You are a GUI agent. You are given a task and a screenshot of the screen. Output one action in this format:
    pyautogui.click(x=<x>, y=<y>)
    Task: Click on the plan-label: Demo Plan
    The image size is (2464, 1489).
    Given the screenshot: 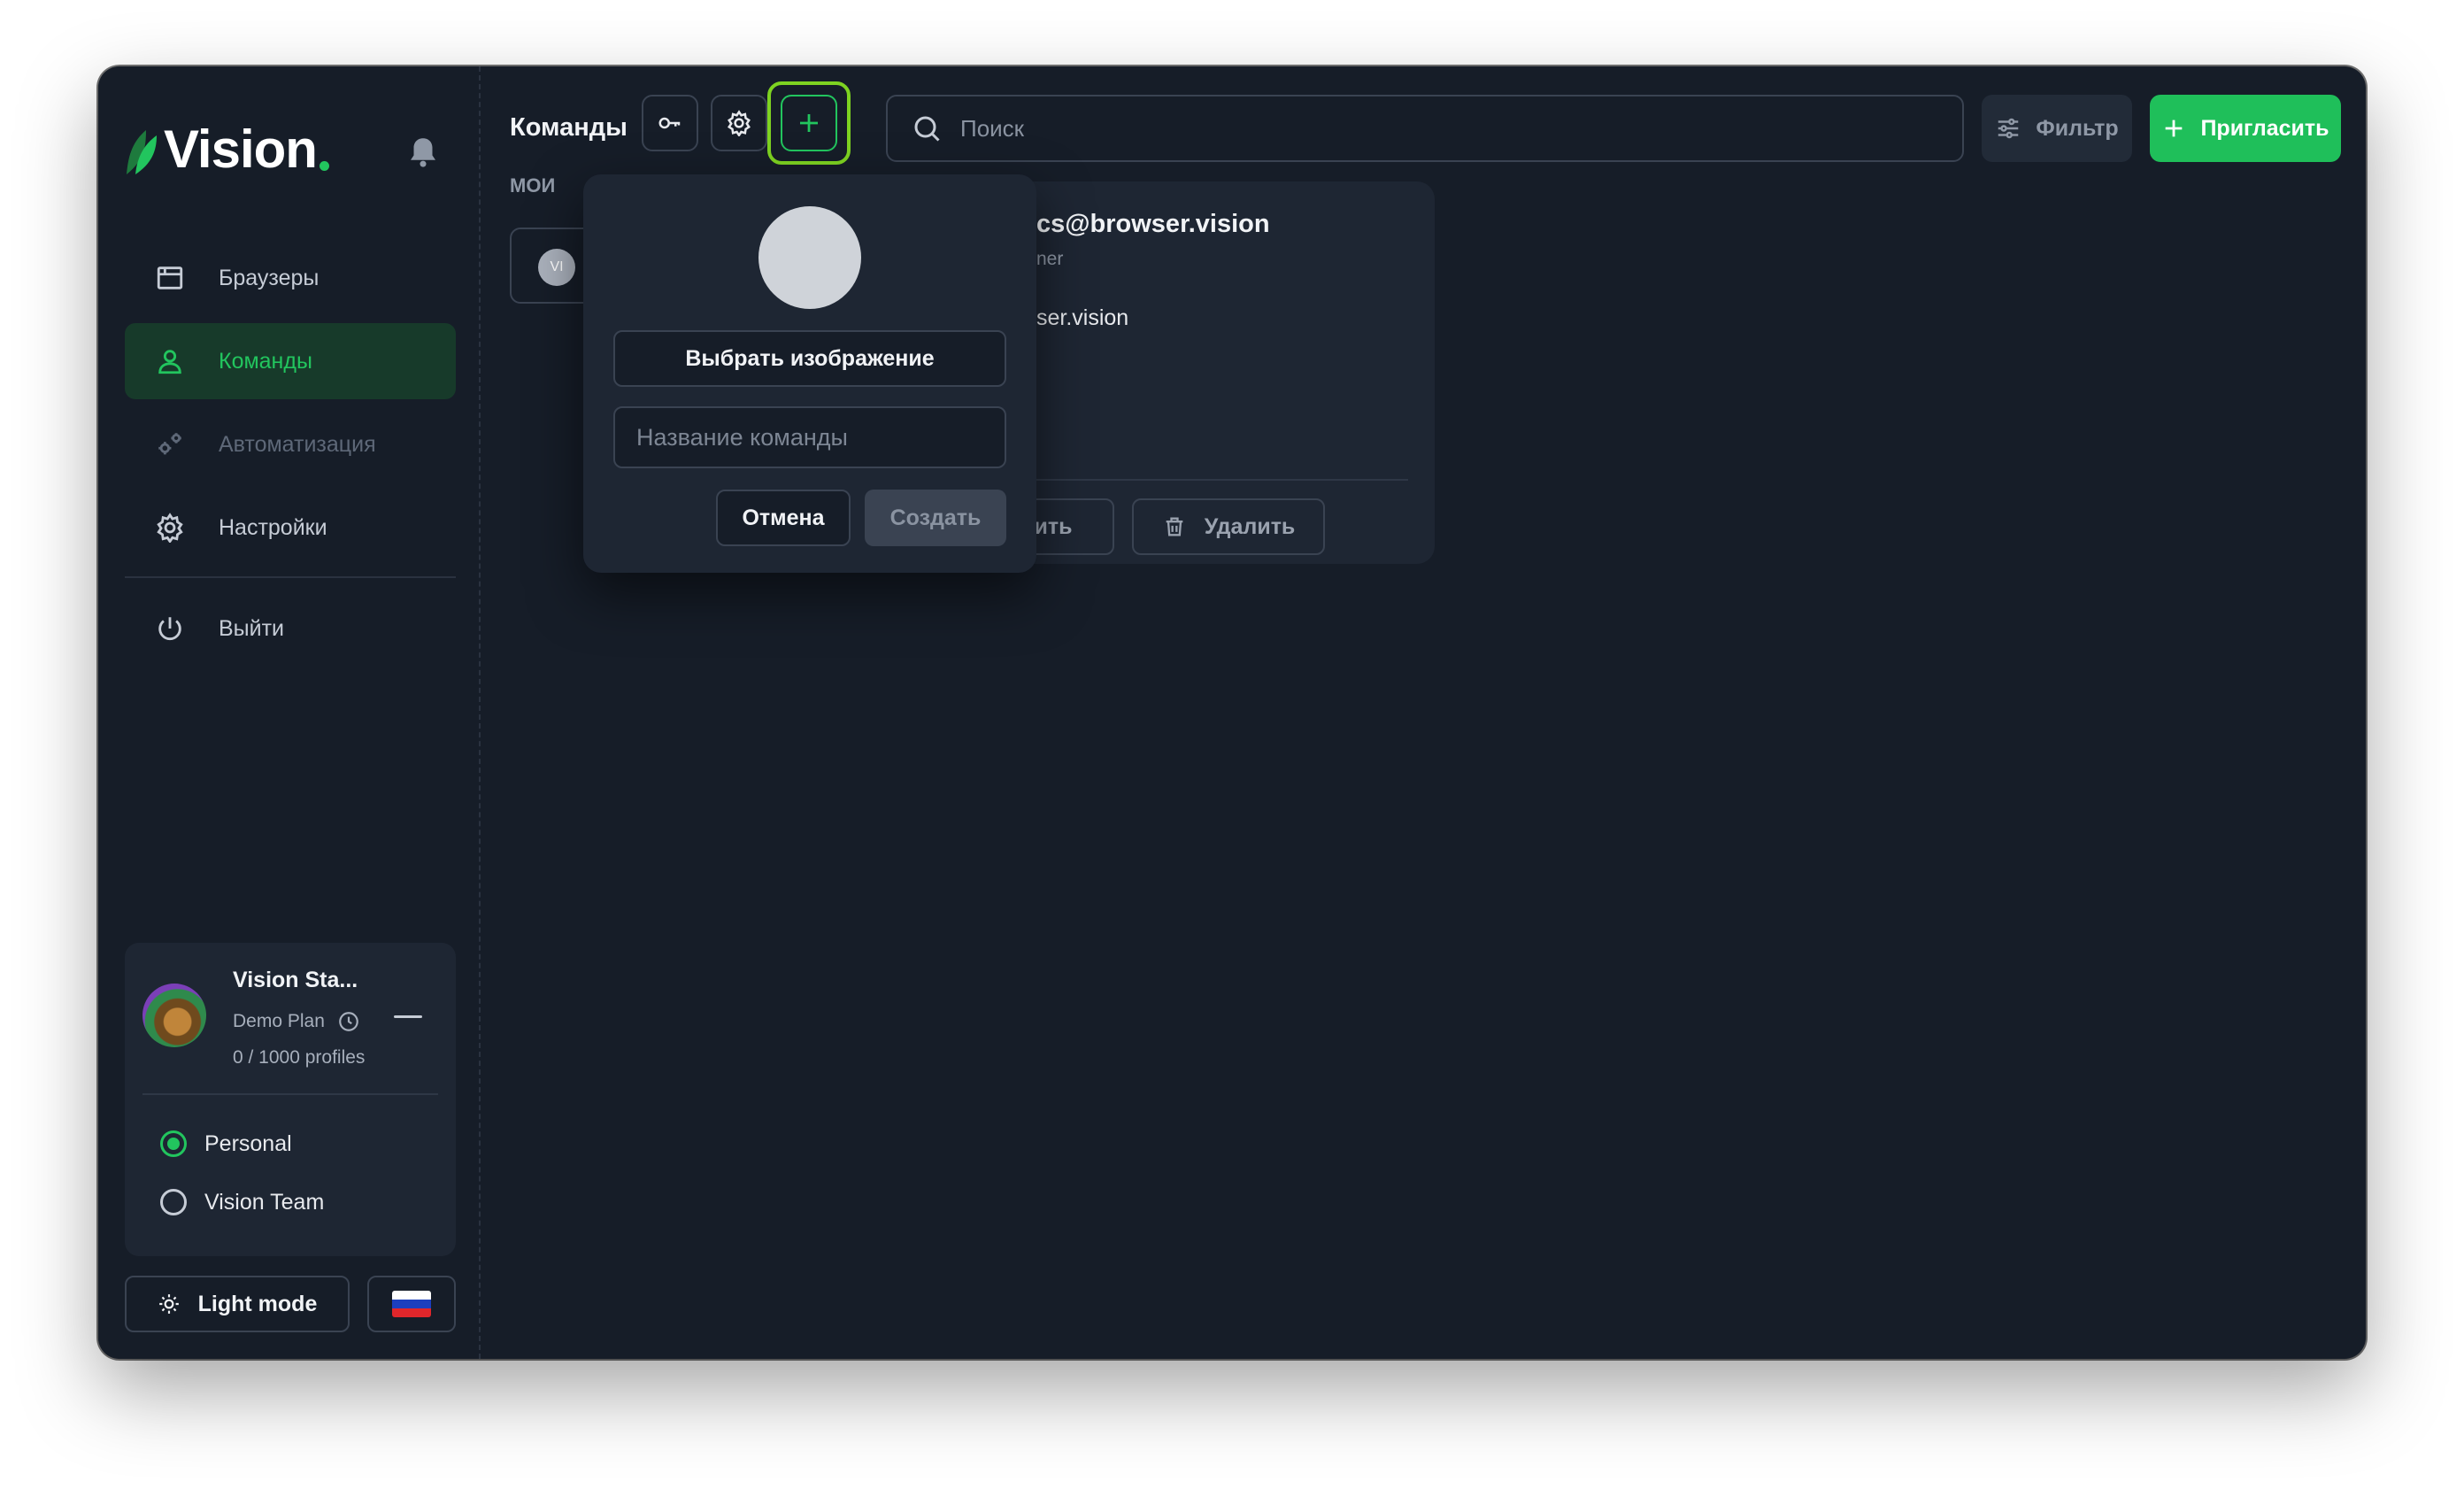 What is the action you would take?
    pyautogui.click(x=279, y=1021)
    